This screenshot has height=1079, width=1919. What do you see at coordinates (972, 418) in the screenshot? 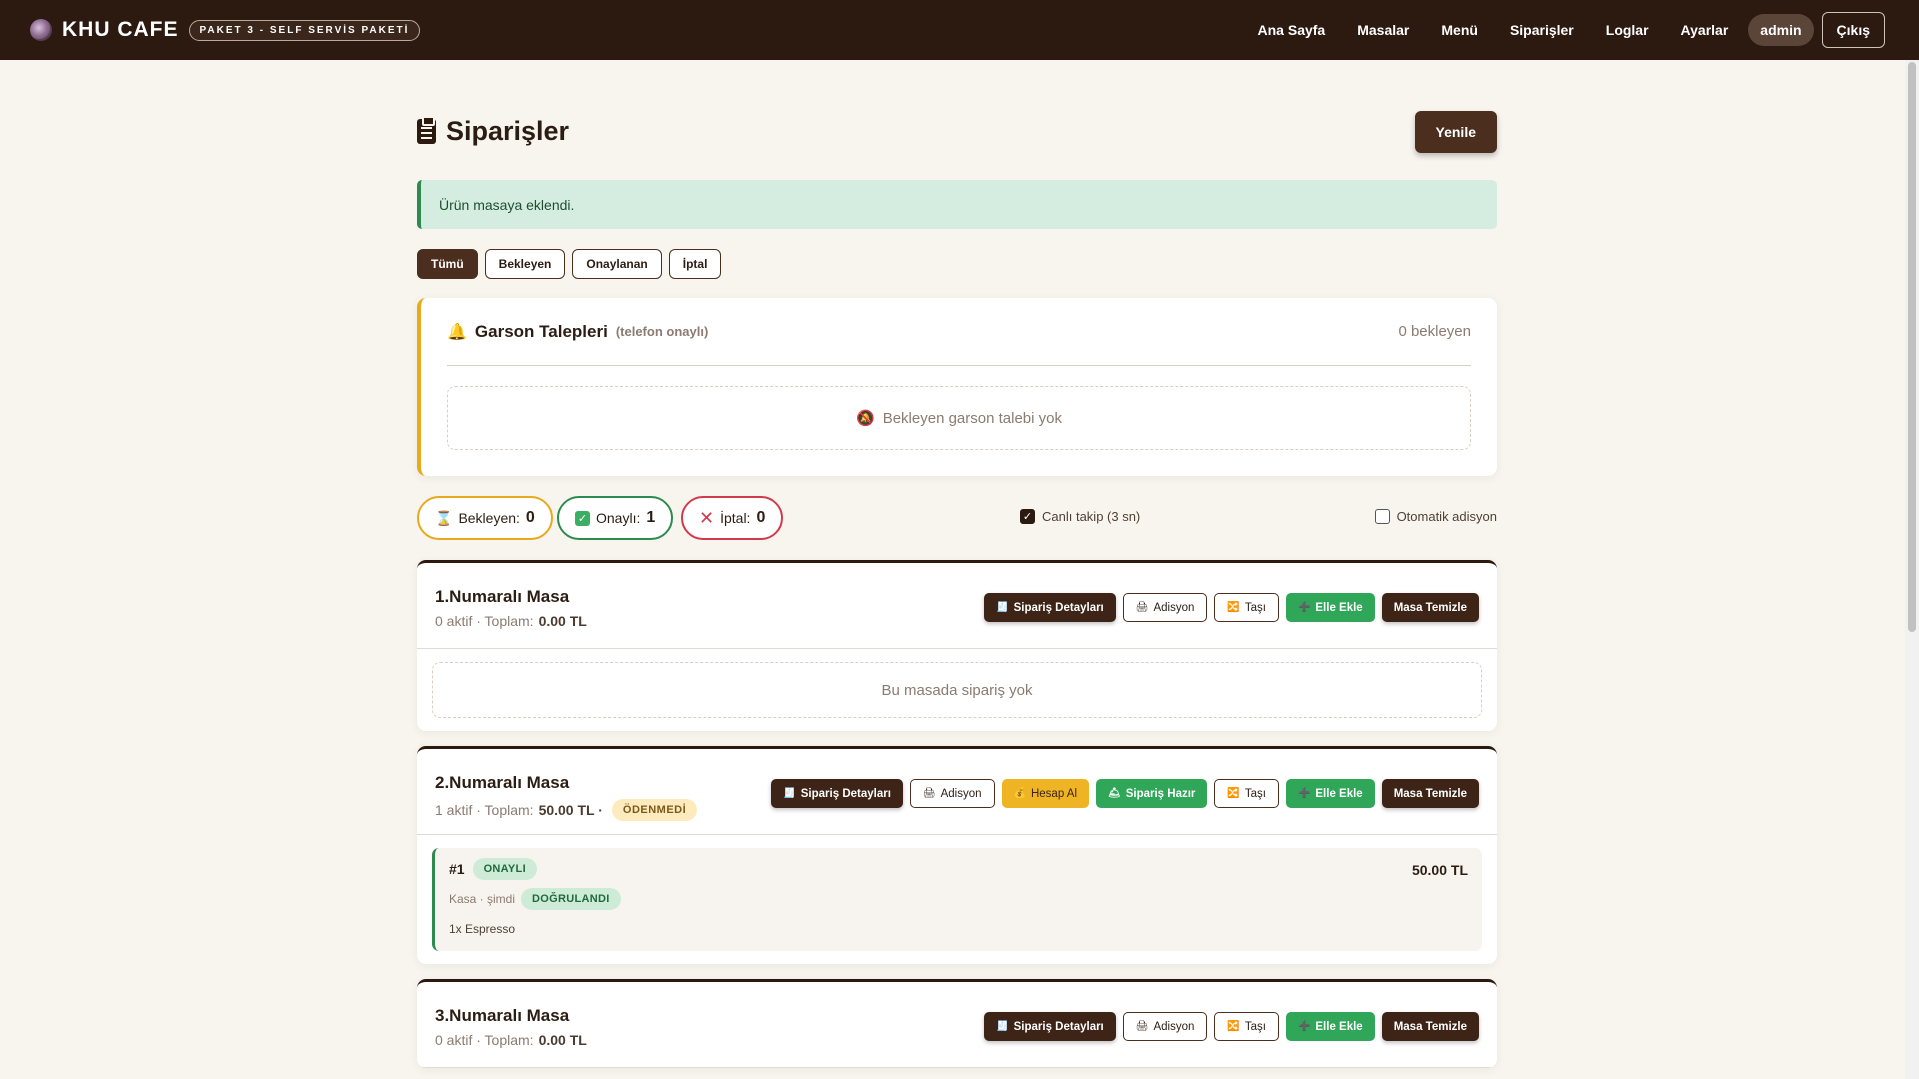
I see `waiter-requests-empty-text: Bekleyen garson talebi yok` at bounding box center [972, 418].